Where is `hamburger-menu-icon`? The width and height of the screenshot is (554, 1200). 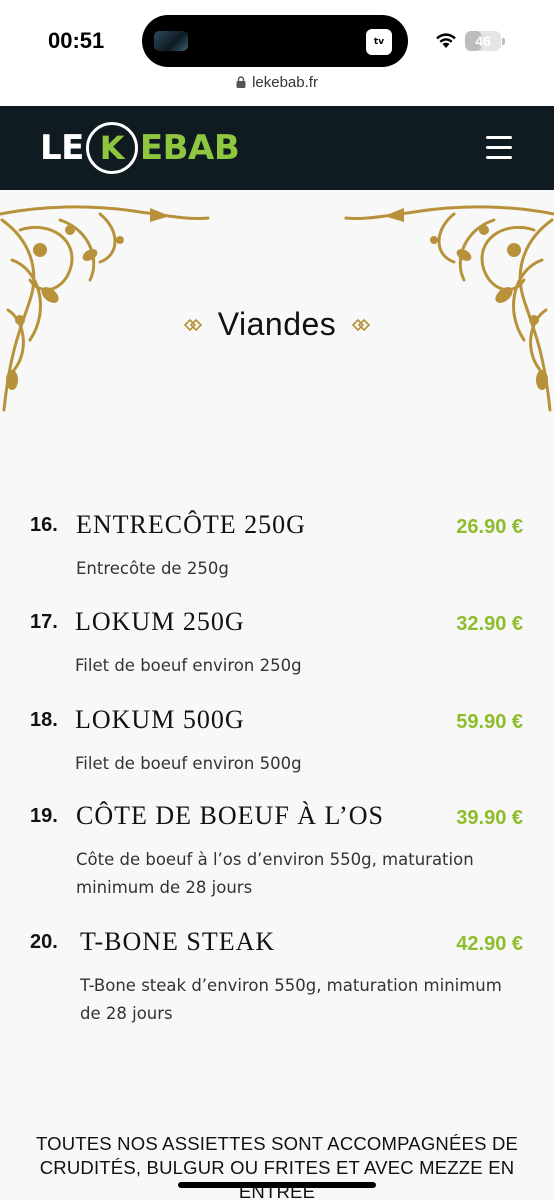 hamburger-menu-icon is located at coordinates (499, 148).